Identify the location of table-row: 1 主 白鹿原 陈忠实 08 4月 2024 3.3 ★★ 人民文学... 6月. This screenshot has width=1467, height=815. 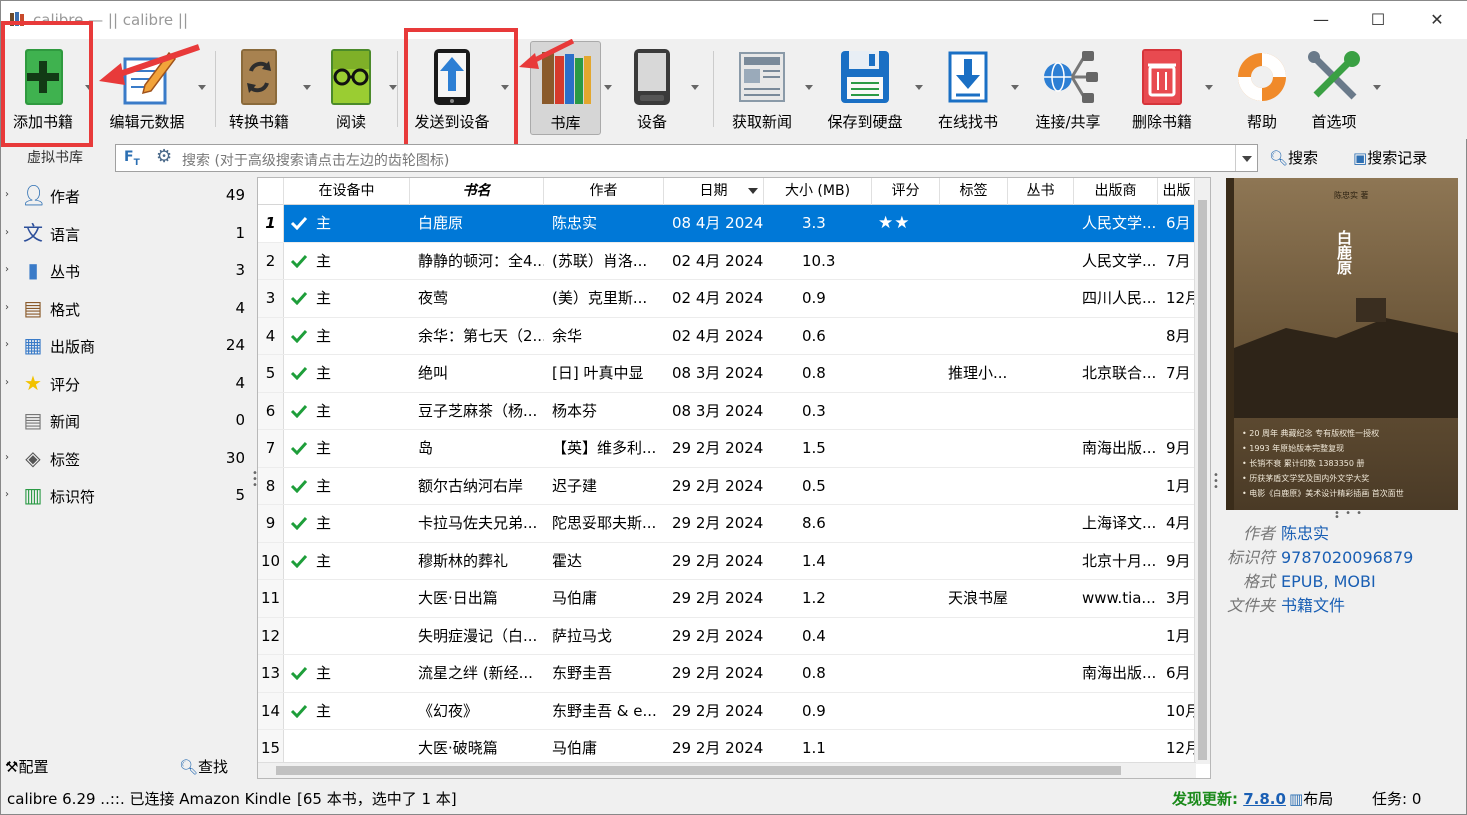
(727, 224).